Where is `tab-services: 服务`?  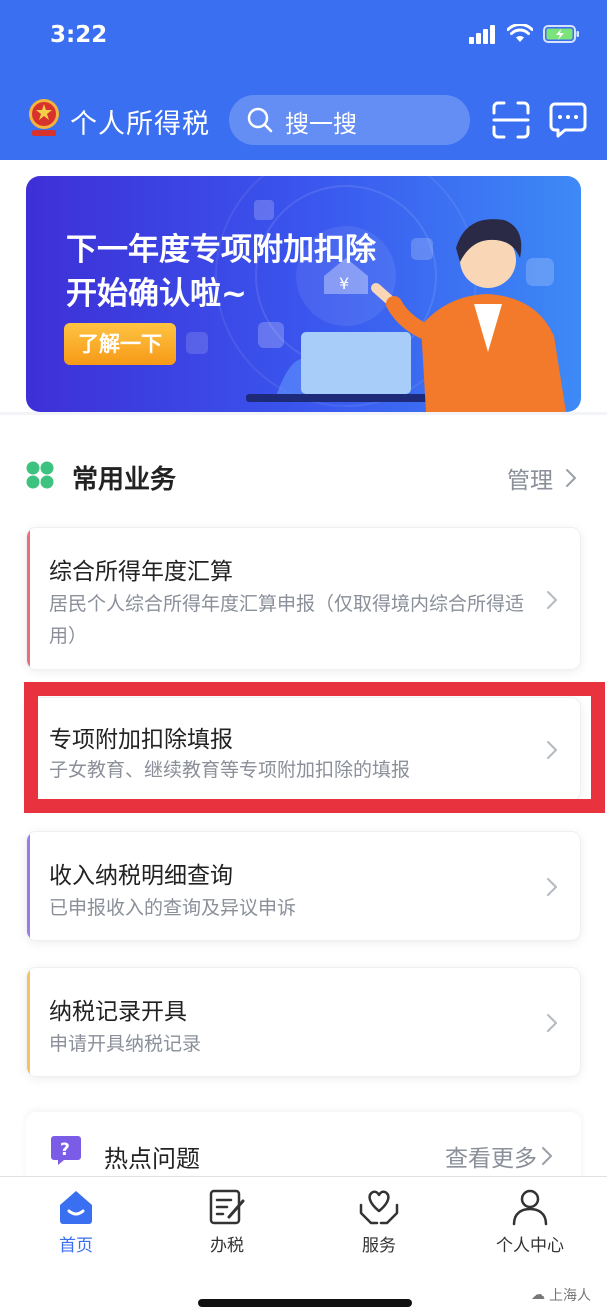 tab-services: 服务 is located at coordinates (379, 1221).